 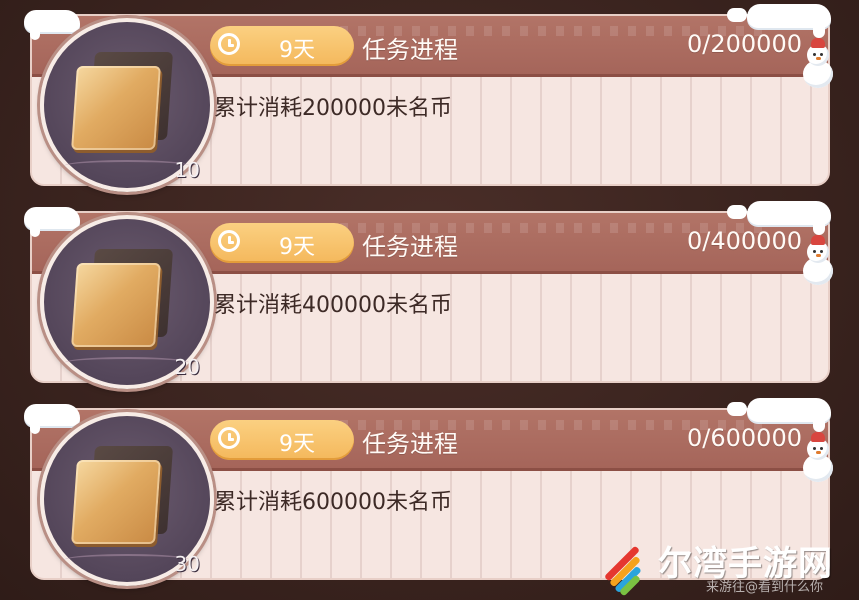 I want to click on task-progress-value: 0/400000, so click(x=744, y=241).